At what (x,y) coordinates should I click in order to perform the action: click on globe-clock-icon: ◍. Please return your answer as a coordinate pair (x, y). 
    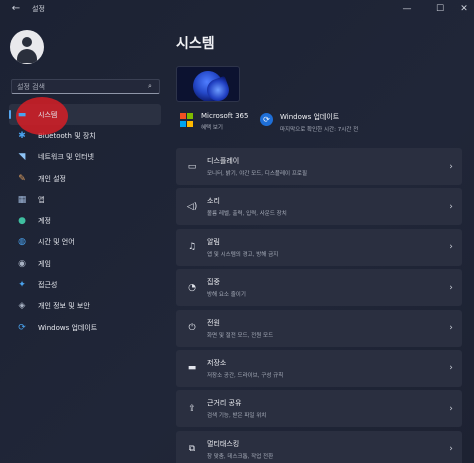
    Looking at the image, I should click on (22, 242).